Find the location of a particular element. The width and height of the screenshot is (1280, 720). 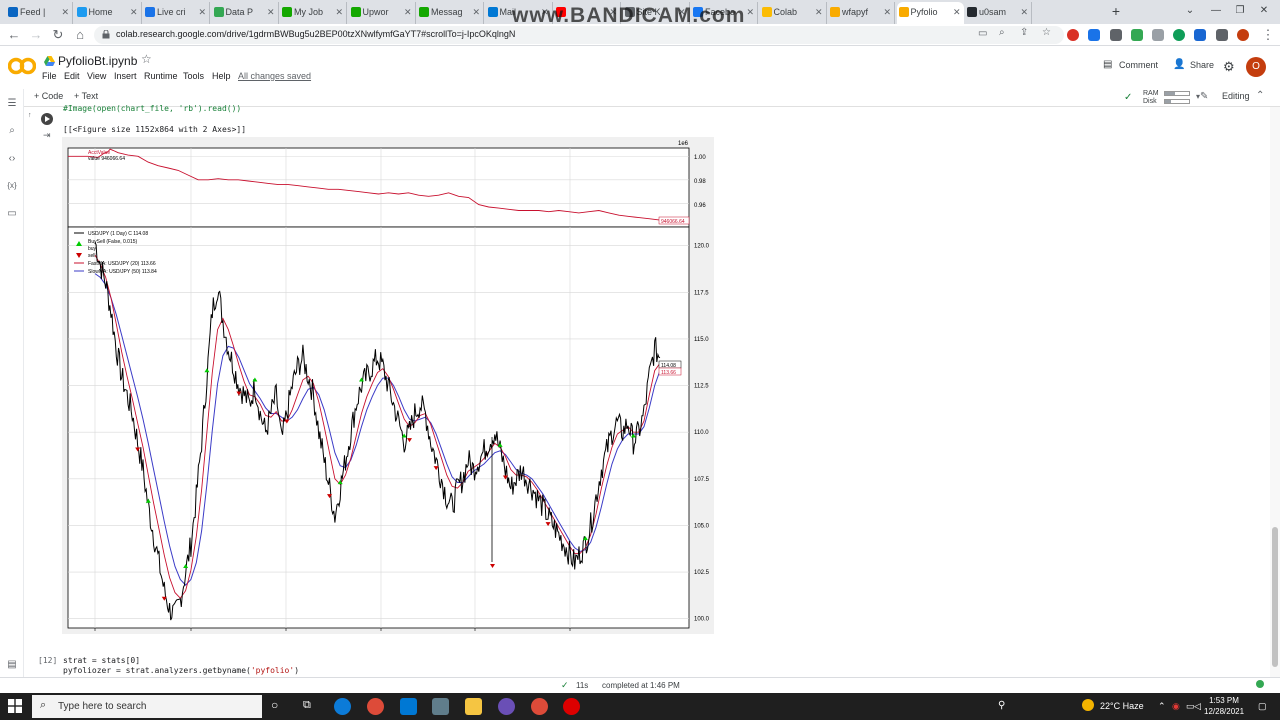

disk-usage-bar is located at coordinates (1177, 101).